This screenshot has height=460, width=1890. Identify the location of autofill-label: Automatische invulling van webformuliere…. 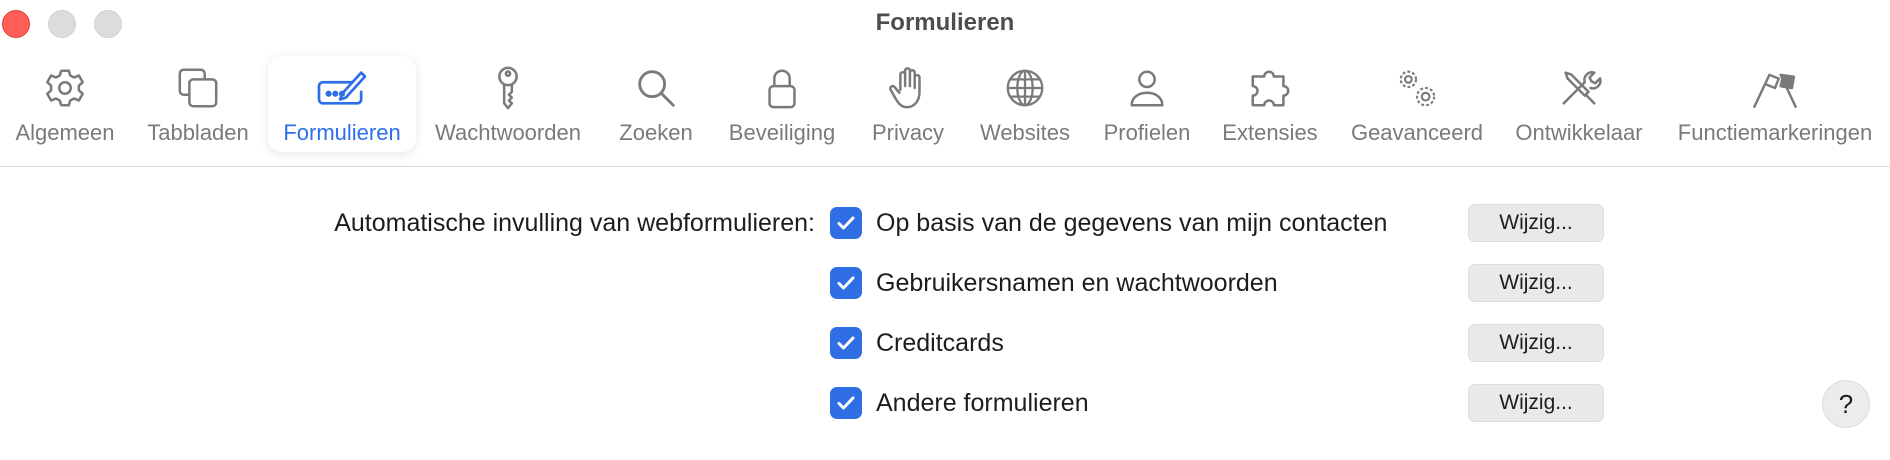
(574, 223).